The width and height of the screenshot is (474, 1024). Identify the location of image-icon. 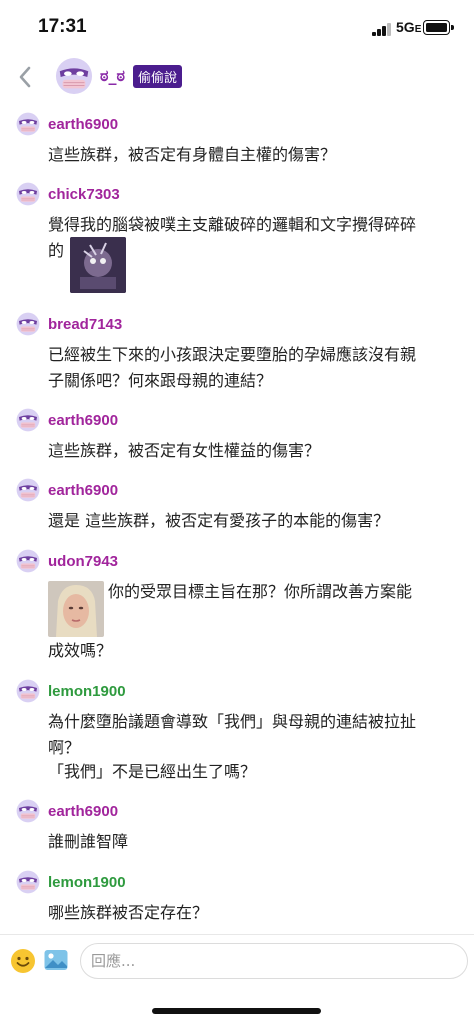
(56, 960).